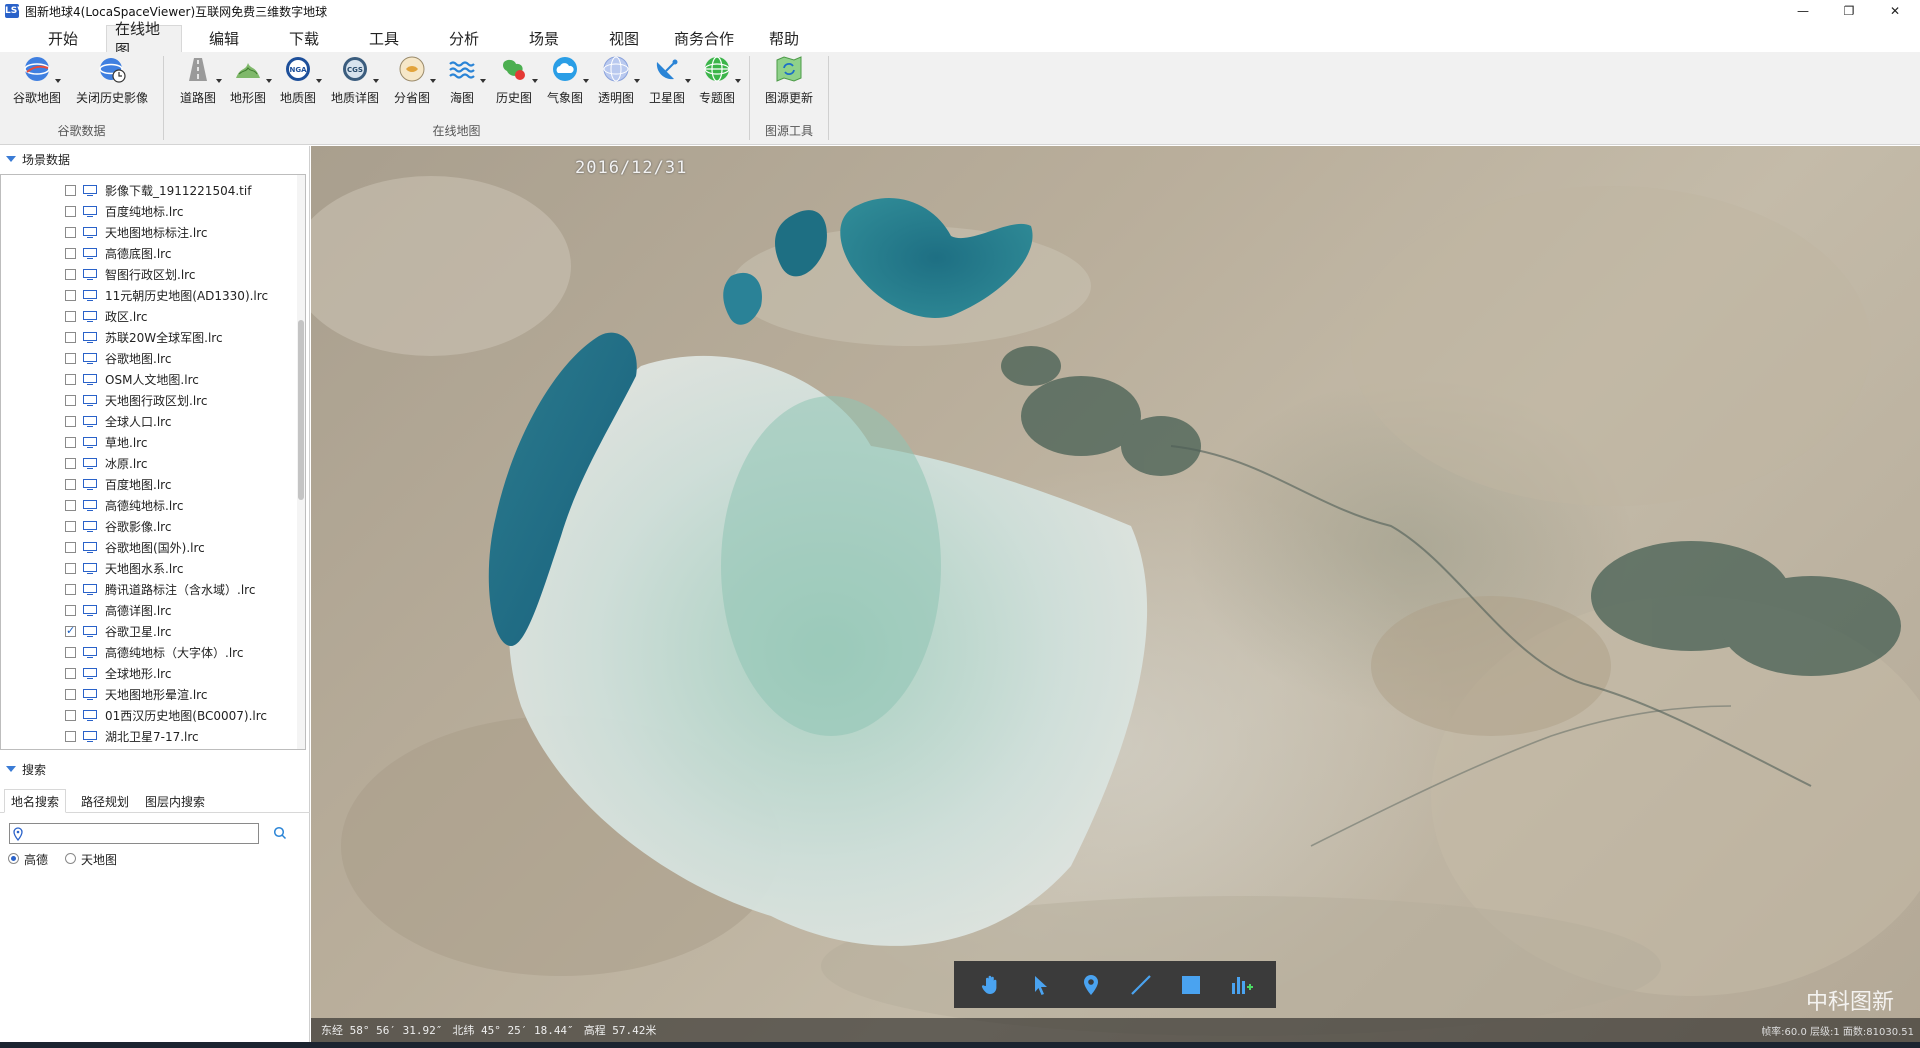 The height and width of the screenshot is (1048, 1920). What do you see at coordinates (300, 81) in the screenshot?
I see `geology-map-button: NGA 地质图` at bounding box center [300, 81].